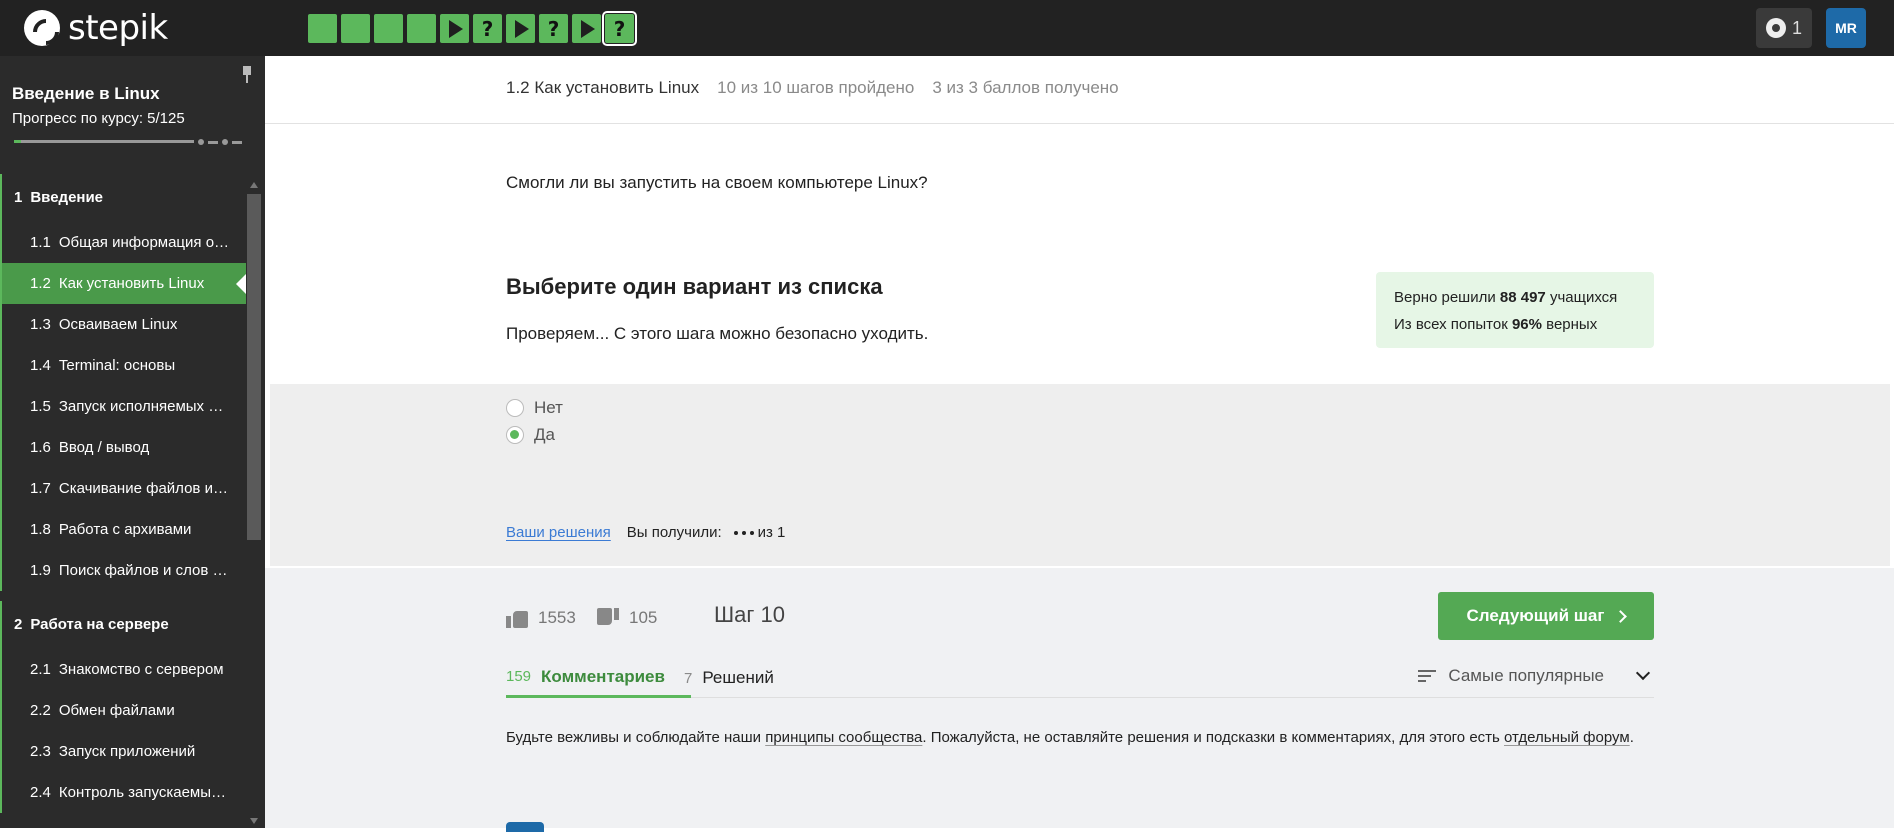 This screenshot has height=832, width=1894. I want to click on like-count: 1553, so click(557, 617).